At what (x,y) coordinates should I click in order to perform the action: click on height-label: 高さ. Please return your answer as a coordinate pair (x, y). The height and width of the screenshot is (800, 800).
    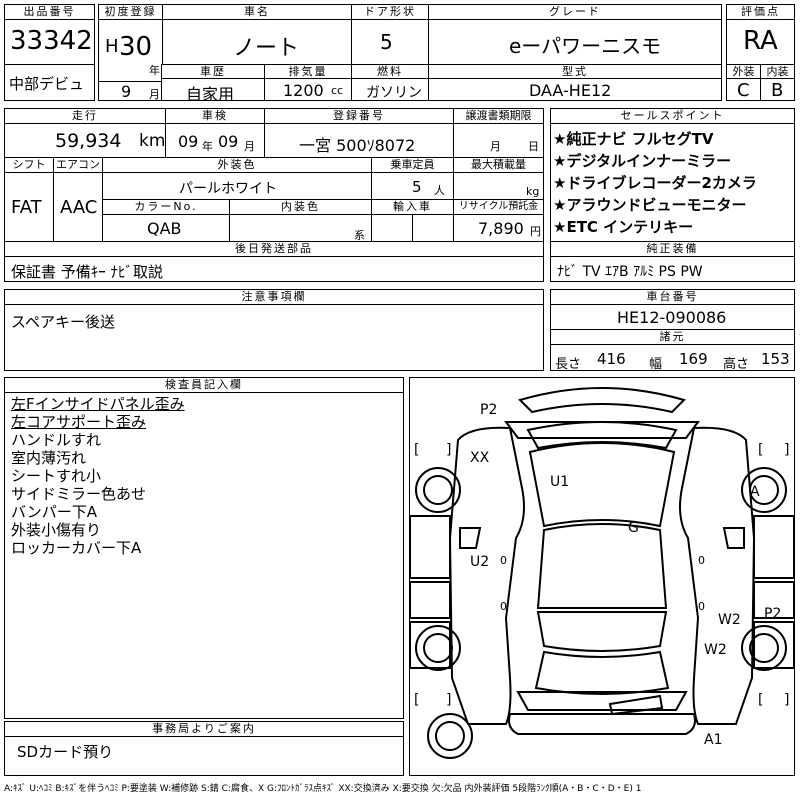
    Looking at the image, I should click on (736, 364).